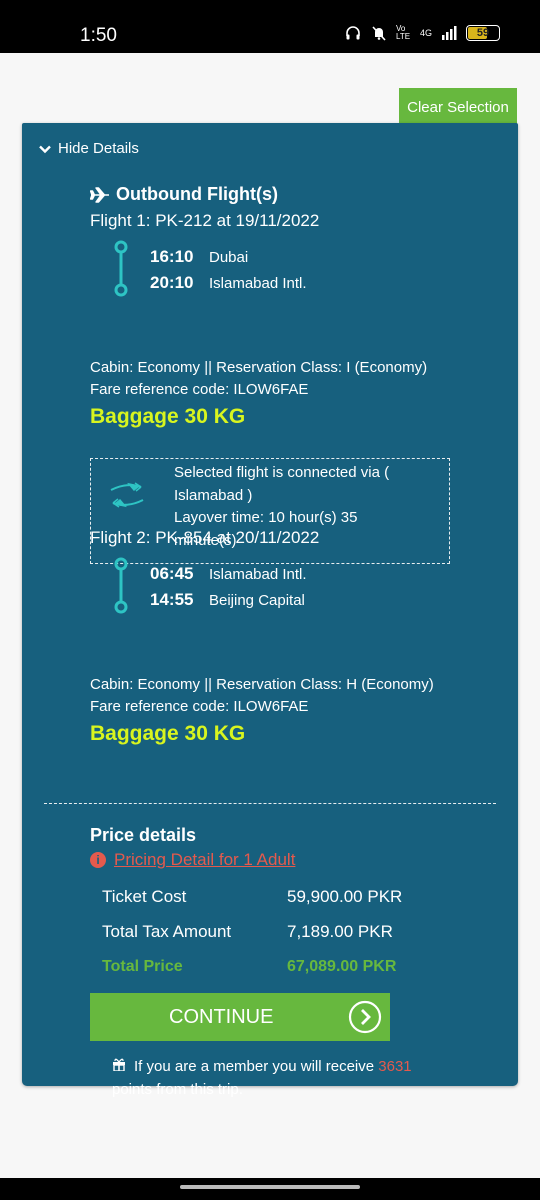 Image resolution: width=540 pixels, height=1200 pixels. I want to click on system-nav-bar, so click(270, 1189).